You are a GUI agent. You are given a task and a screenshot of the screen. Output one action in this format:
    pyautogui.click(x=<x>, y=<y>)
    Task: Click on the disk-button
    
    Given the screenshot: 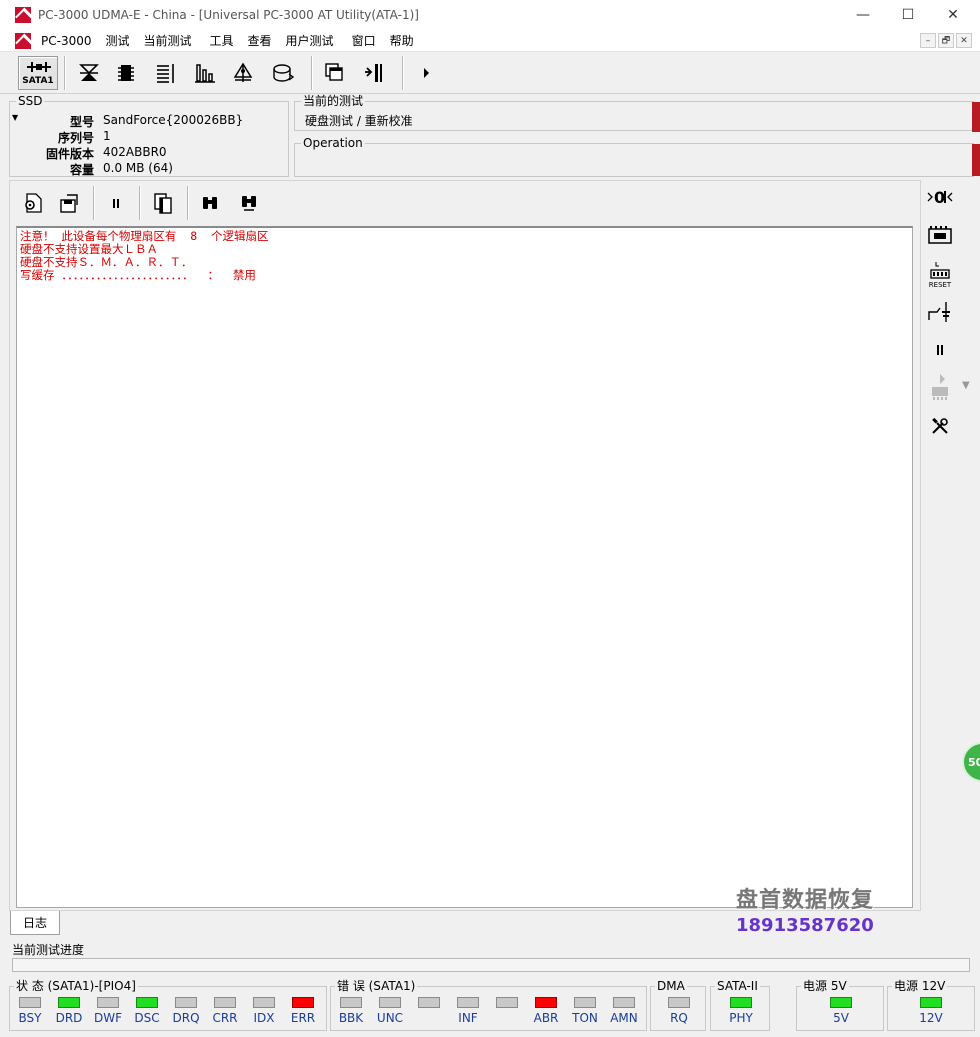 What is the action you would take?
    pyautogui.click(x=283, y=73)
    